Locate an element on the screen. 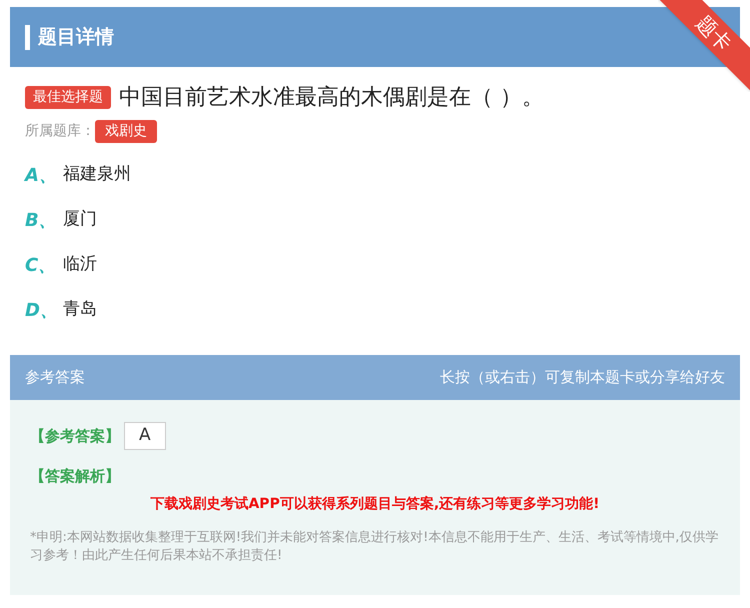 This screenshot has height=608, width=750. disclaimer-text: *申明:本网站数据收集整理于互联网!我们并未能对答案信息进行核对!本信息不能用于生产、生活、考试等情境中,仅供学习参考！由此产生任何后果本站不承担责任! is located at coordinates (375, 546).